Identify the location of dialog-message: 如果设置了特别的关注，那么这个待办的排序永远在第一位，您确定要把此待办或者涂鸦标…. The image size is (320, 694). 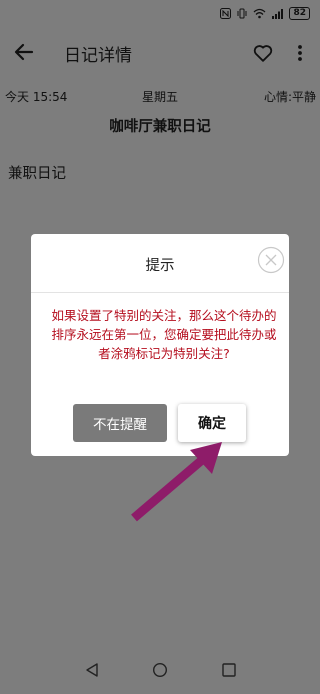
(164, 334).